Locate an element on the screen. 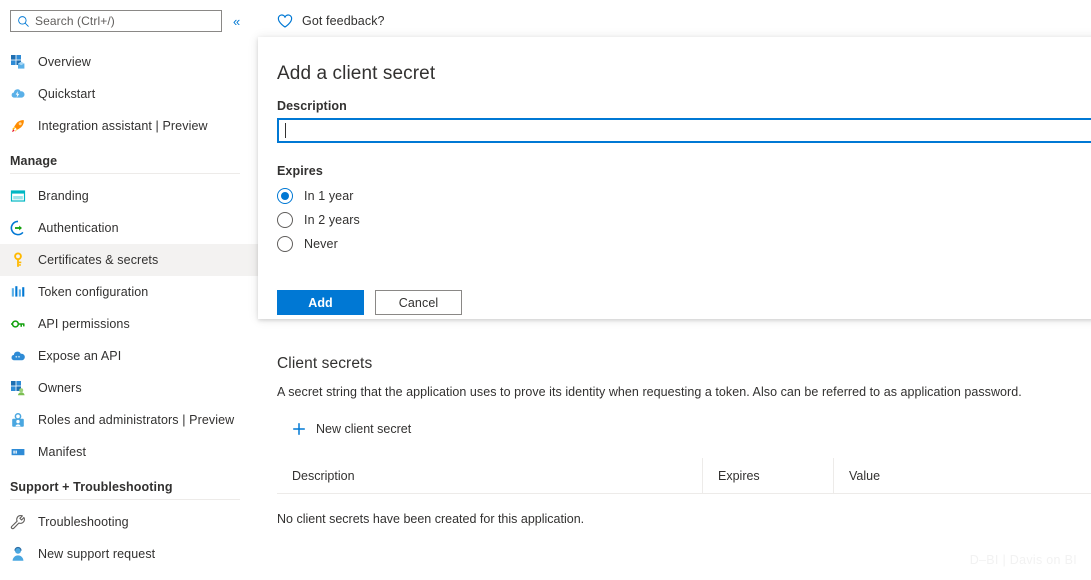 This screenshot has width=1091, height=580. sidebar-item-label: Expose an API is located at coordinates (80, 356).